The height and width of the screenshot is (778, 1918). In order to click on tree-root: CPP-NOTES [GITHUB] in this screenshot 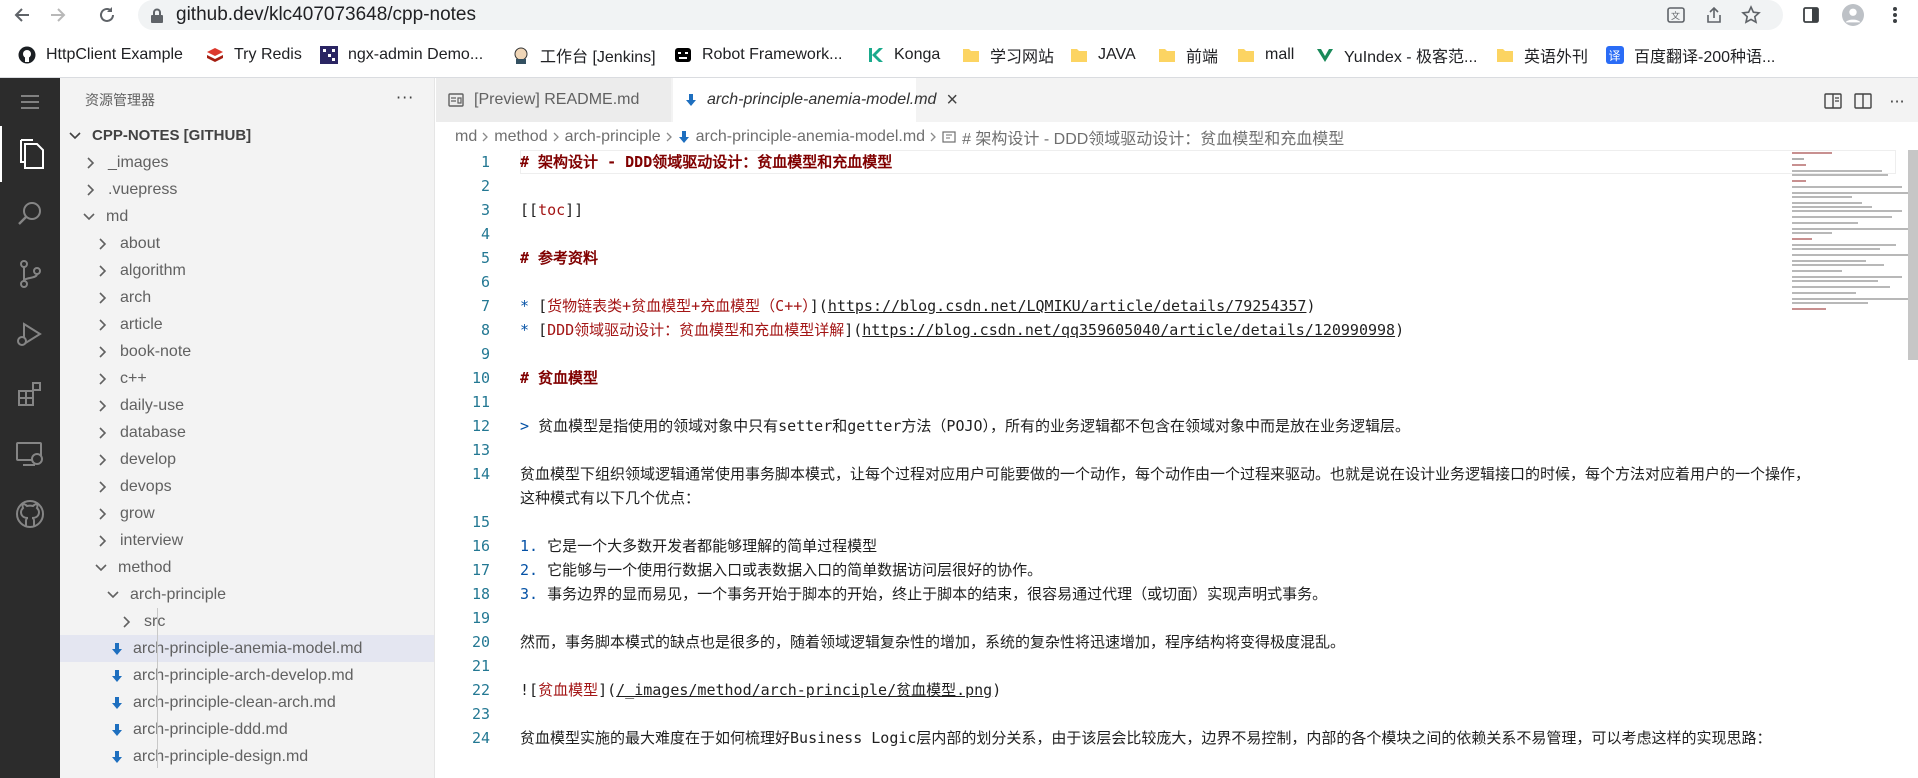, I will do `click(247, 135)`.